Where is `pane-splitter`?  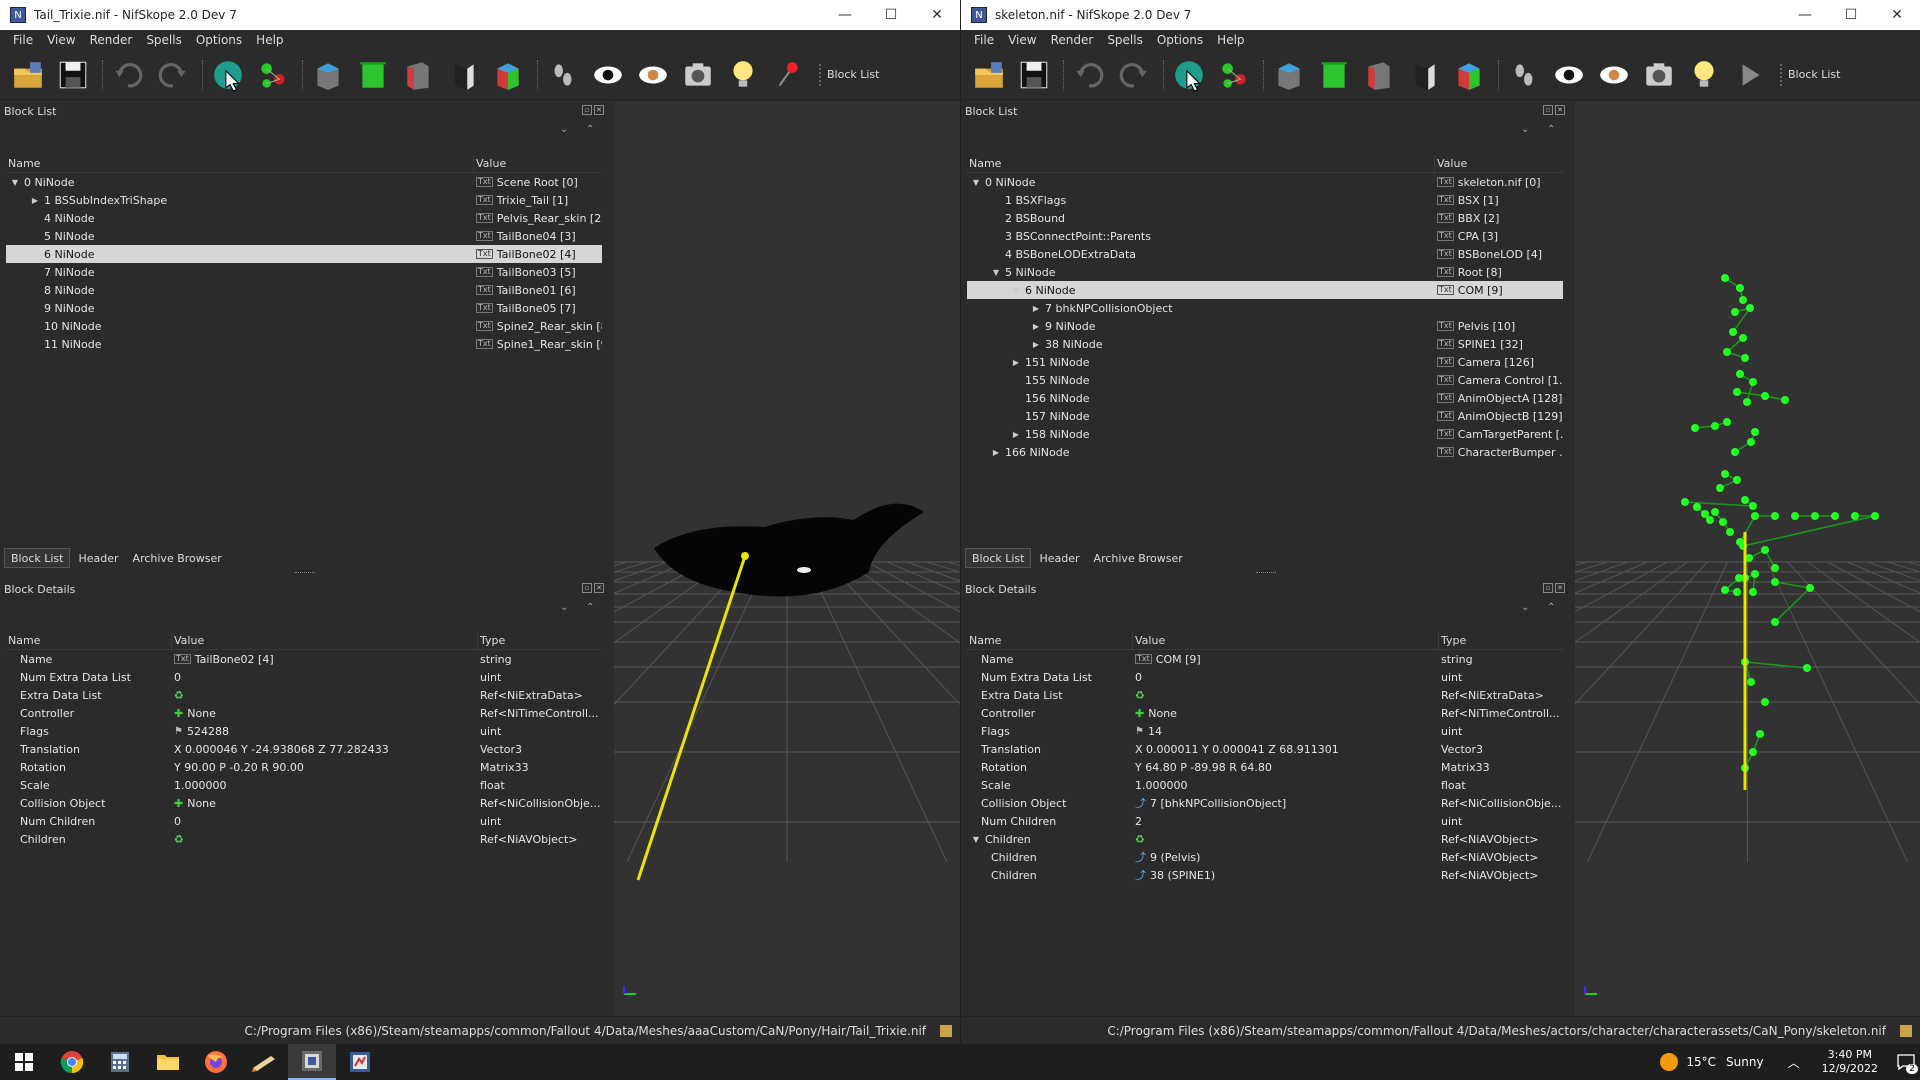 pane-splitter is located at coordinates (305, 573).